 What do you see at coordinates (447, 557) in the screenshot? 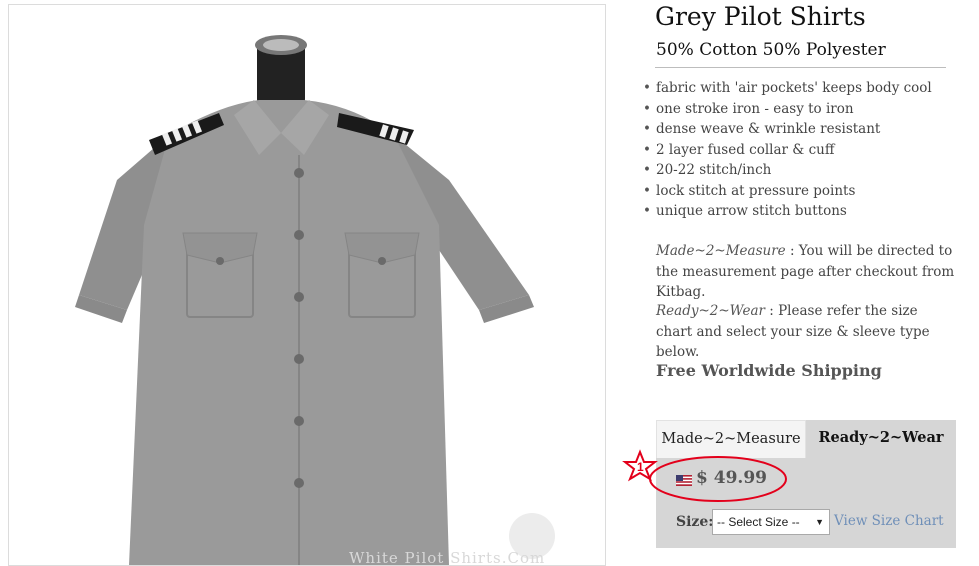
I see `image-watermark: White Pilot Shirts.Com` at bounding box center [447, 557].